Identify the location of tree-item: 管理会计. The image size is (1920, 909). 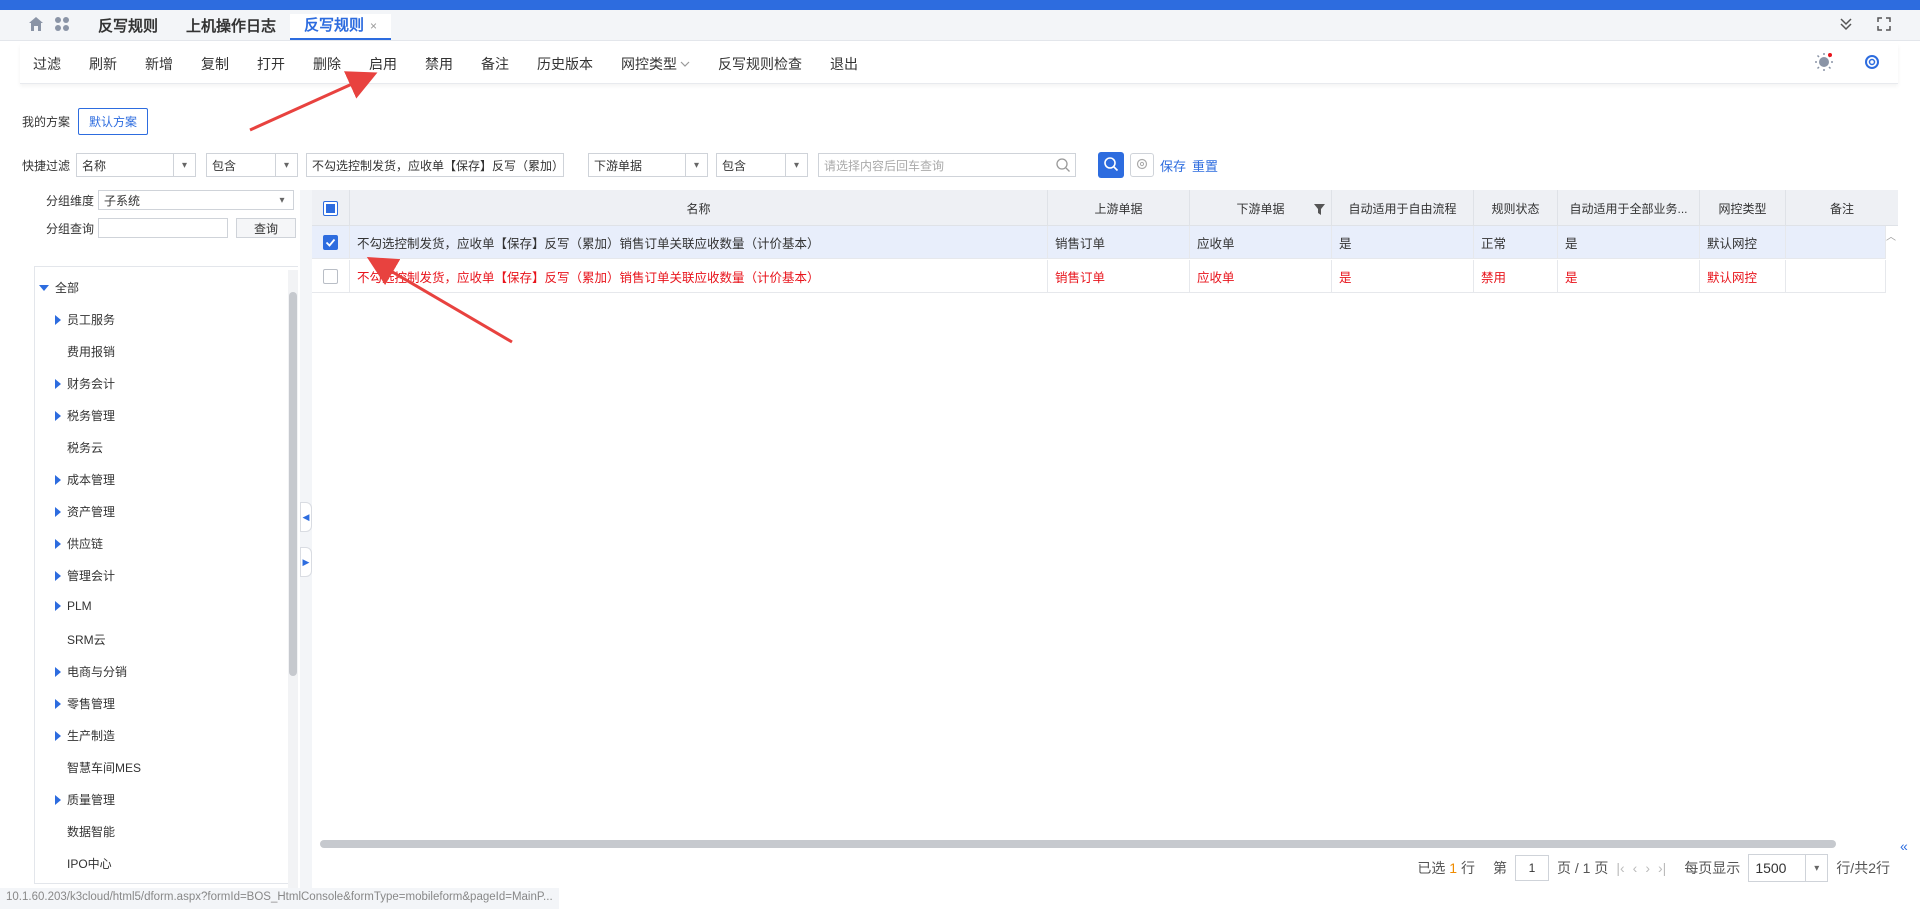
(85, 575).